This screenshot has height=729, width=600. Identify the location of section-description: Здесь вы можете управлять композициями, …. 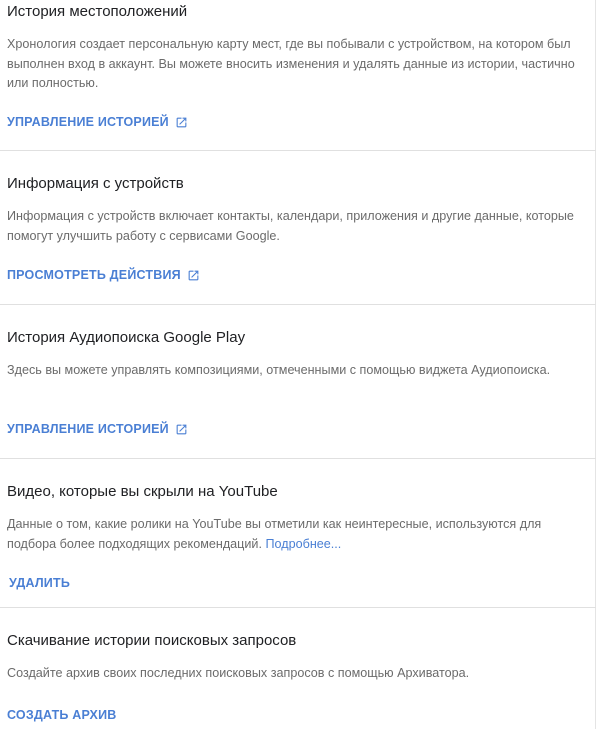
(279, 370).